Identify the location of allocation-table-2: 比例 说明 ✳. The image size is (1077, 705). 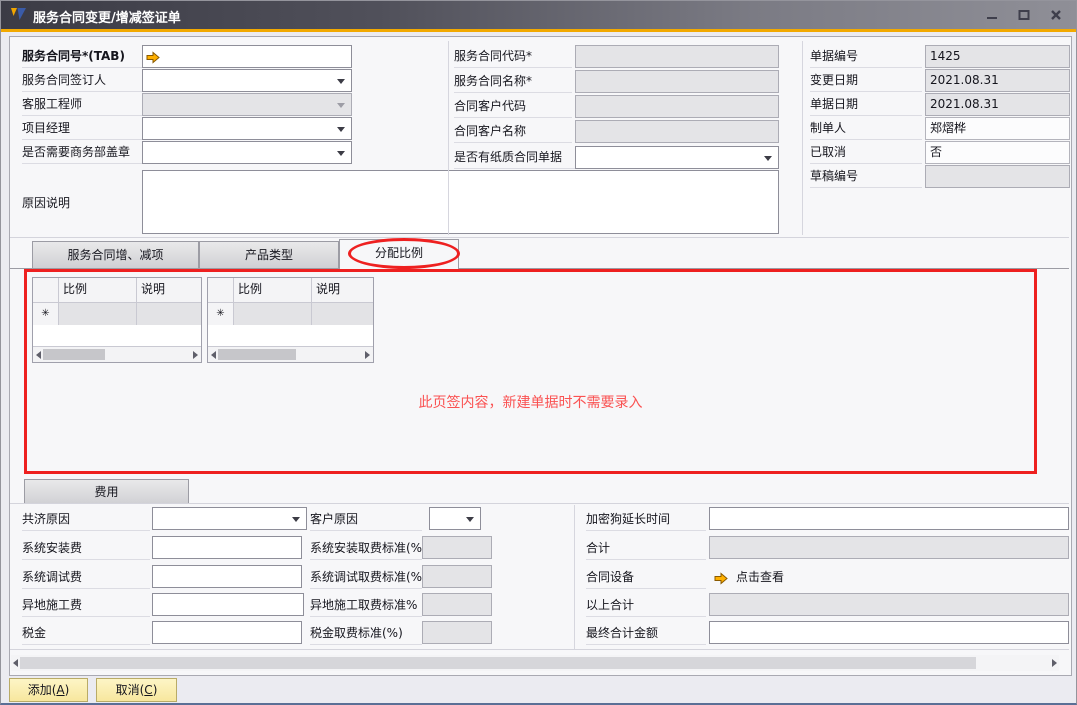
(290, 320).